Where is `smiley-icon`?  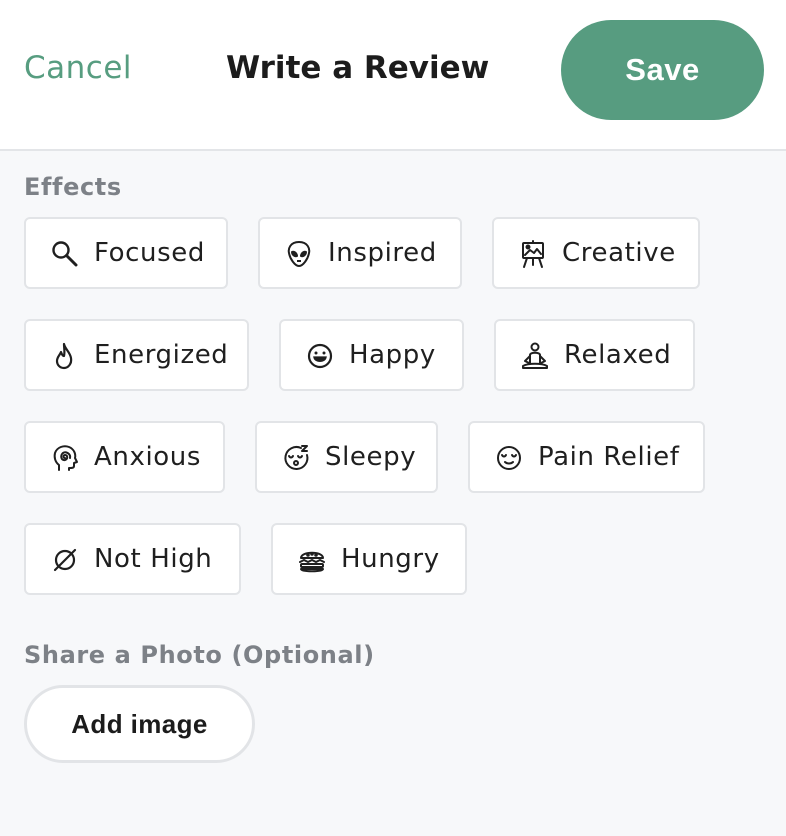 smiley-icon is located at coordinates (320, 356).